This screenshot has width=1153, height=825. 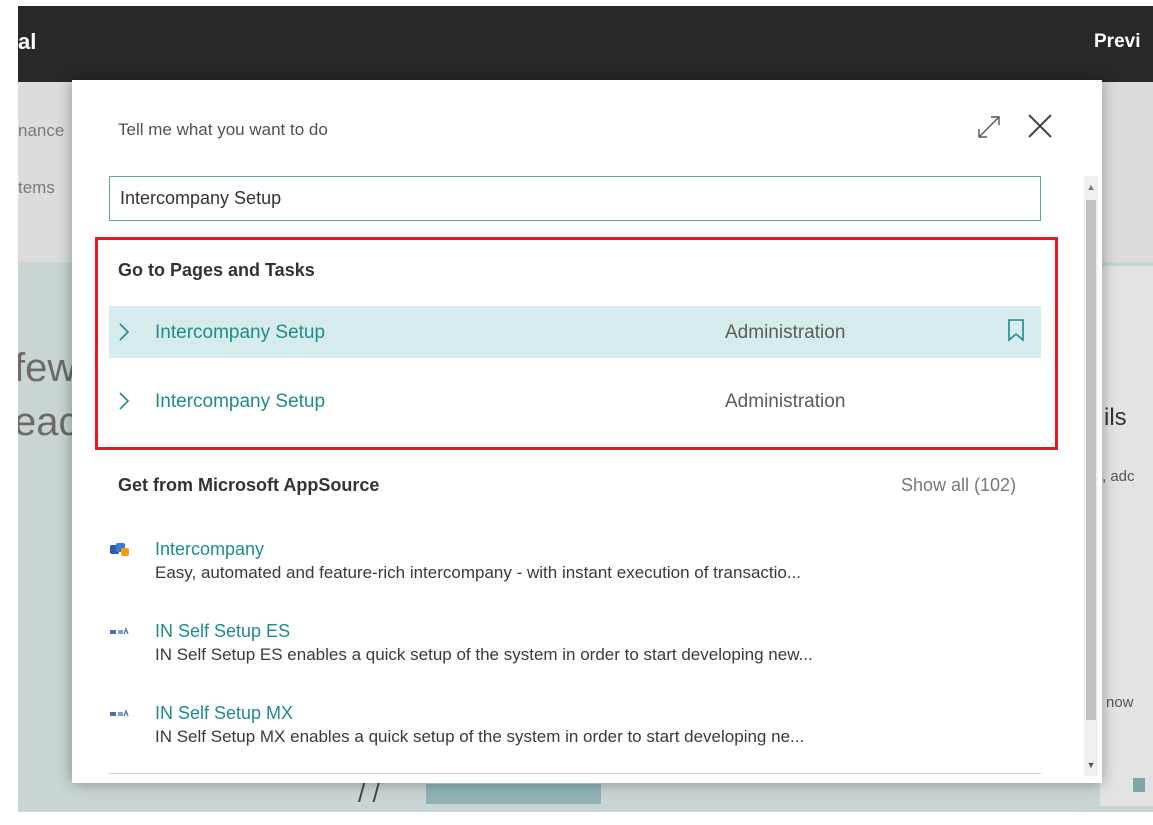 I want to click on background-bar, so click(x=513, y=794).